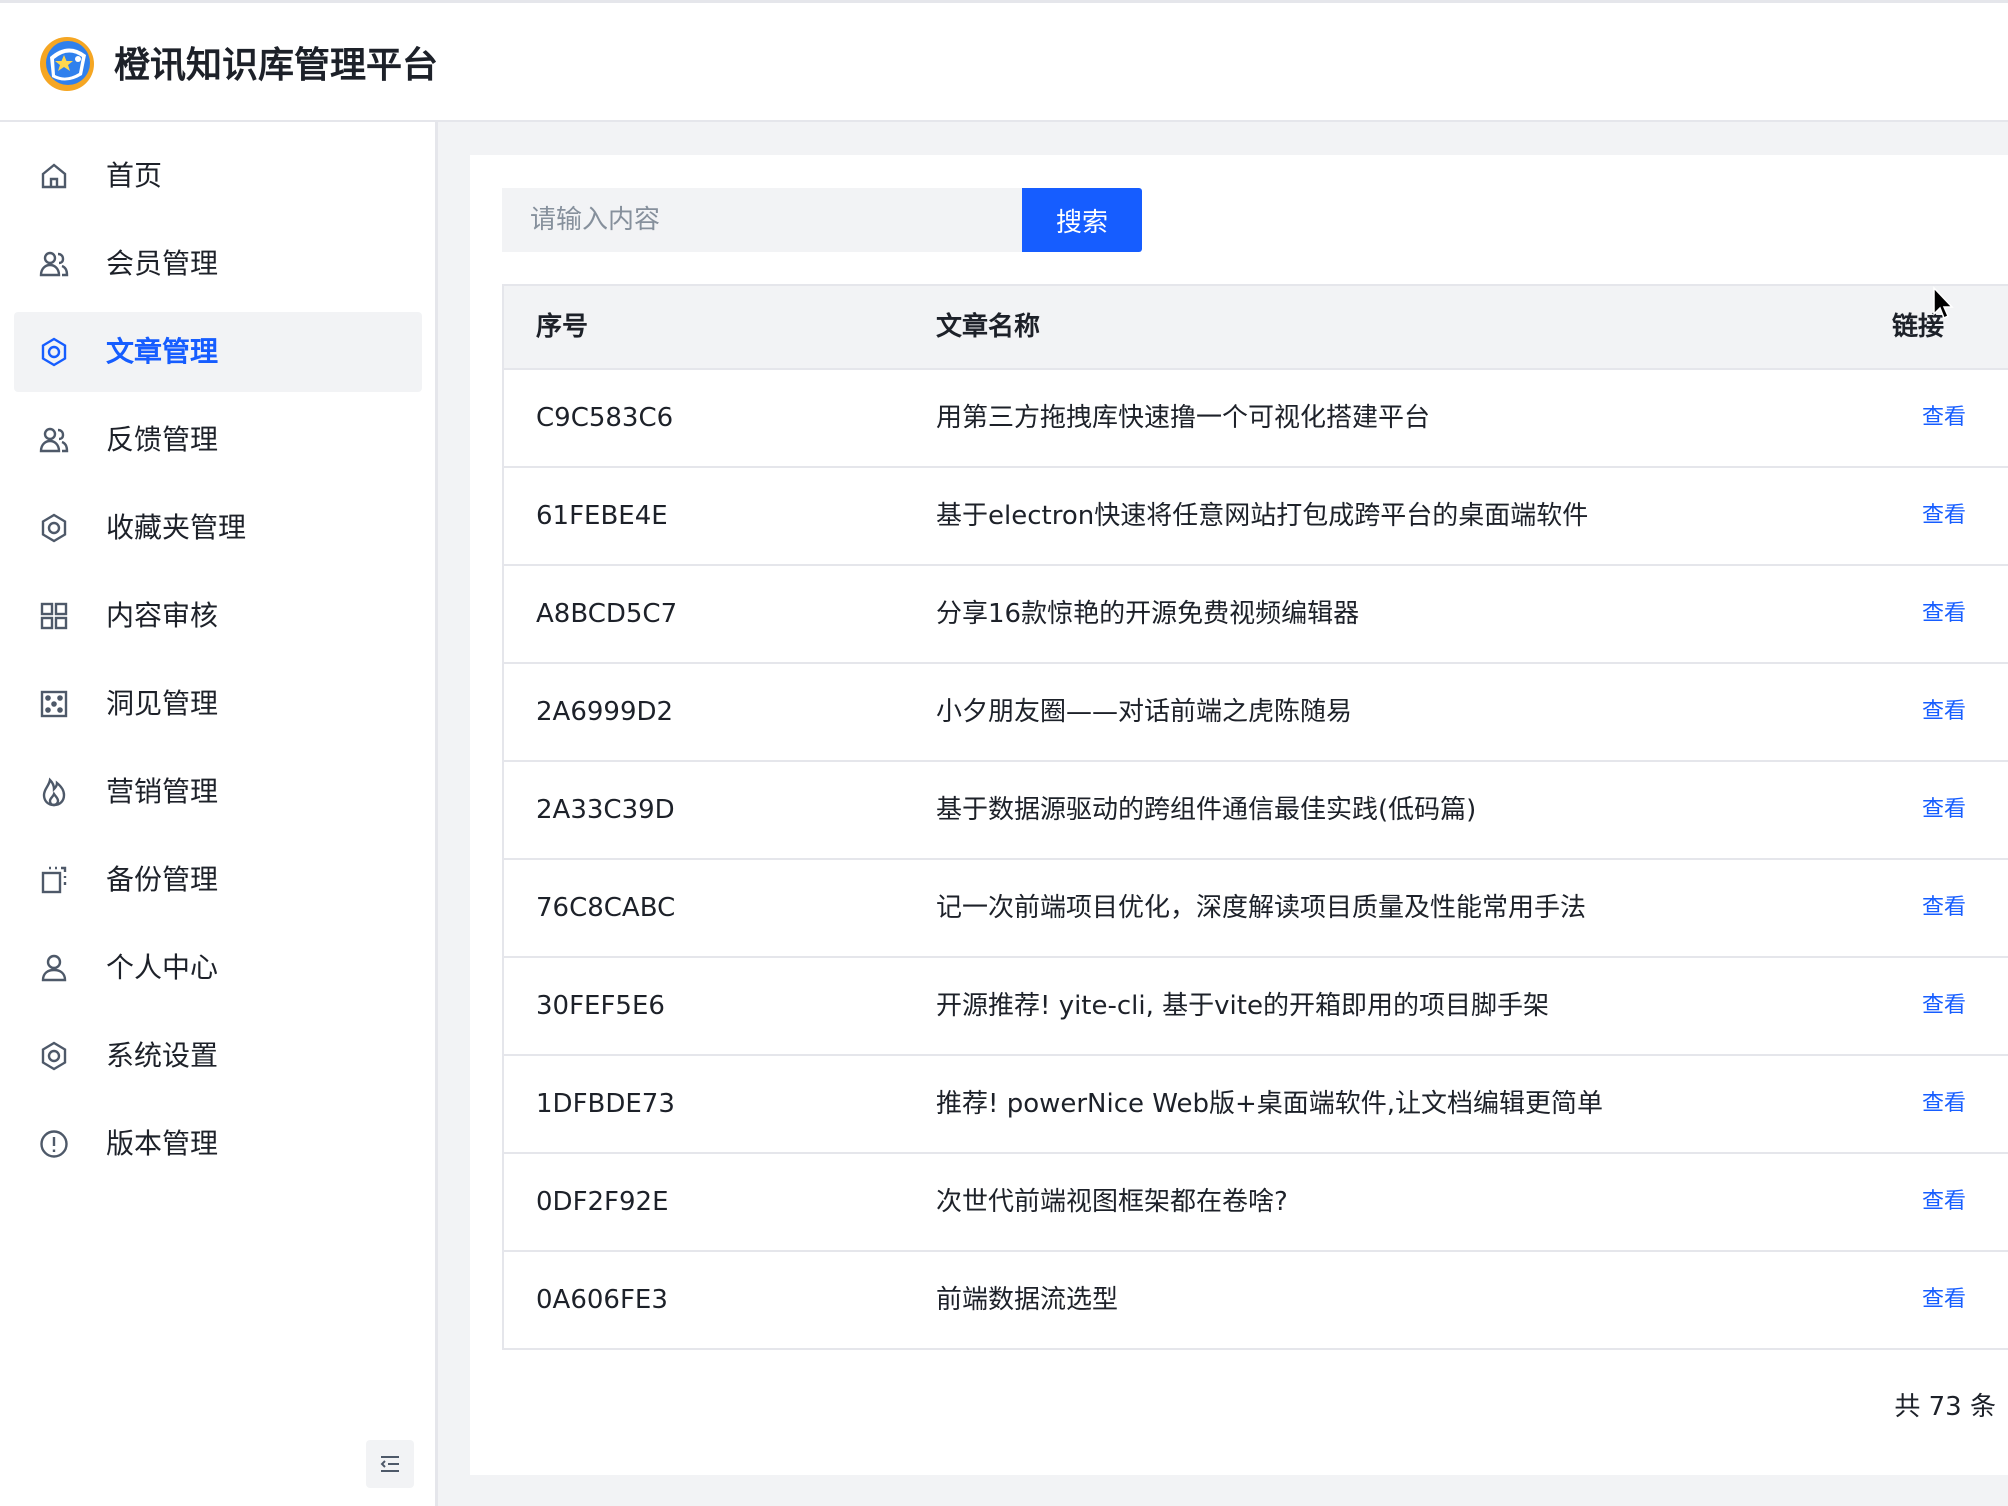 The height and width of the screenshot is (1506, 2008). Describe the element at coordinates (54, 1144) in the screenshot. I see `exclamation-circle-icon` at that location.